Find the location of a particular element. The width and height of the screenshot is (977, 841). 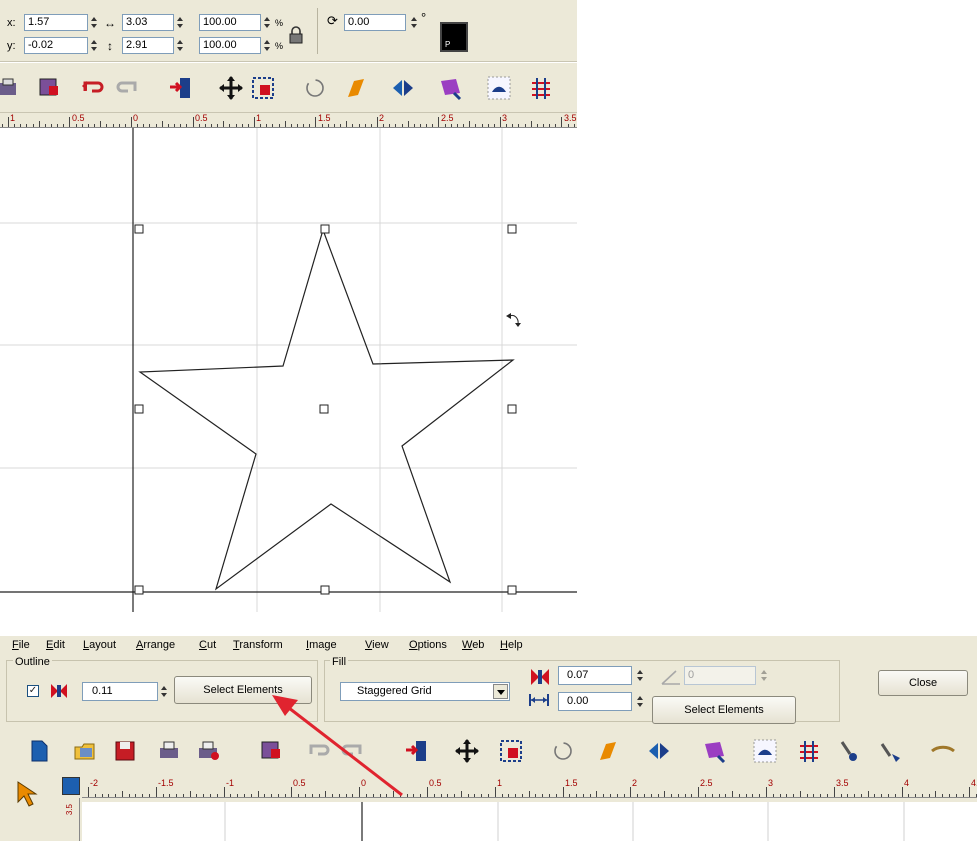

annotation-arrow is located at coordinates (337, 746).